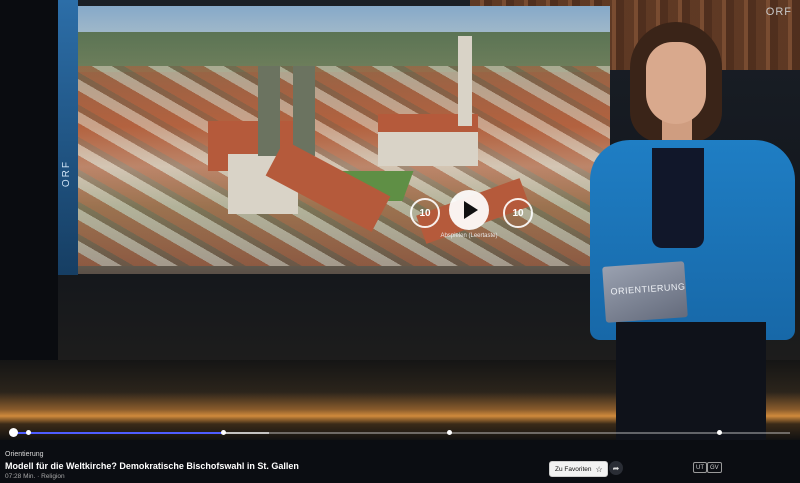 This screenshot has width=800, height=483. I want to click on star-icon: ☆, so click(599, 469).